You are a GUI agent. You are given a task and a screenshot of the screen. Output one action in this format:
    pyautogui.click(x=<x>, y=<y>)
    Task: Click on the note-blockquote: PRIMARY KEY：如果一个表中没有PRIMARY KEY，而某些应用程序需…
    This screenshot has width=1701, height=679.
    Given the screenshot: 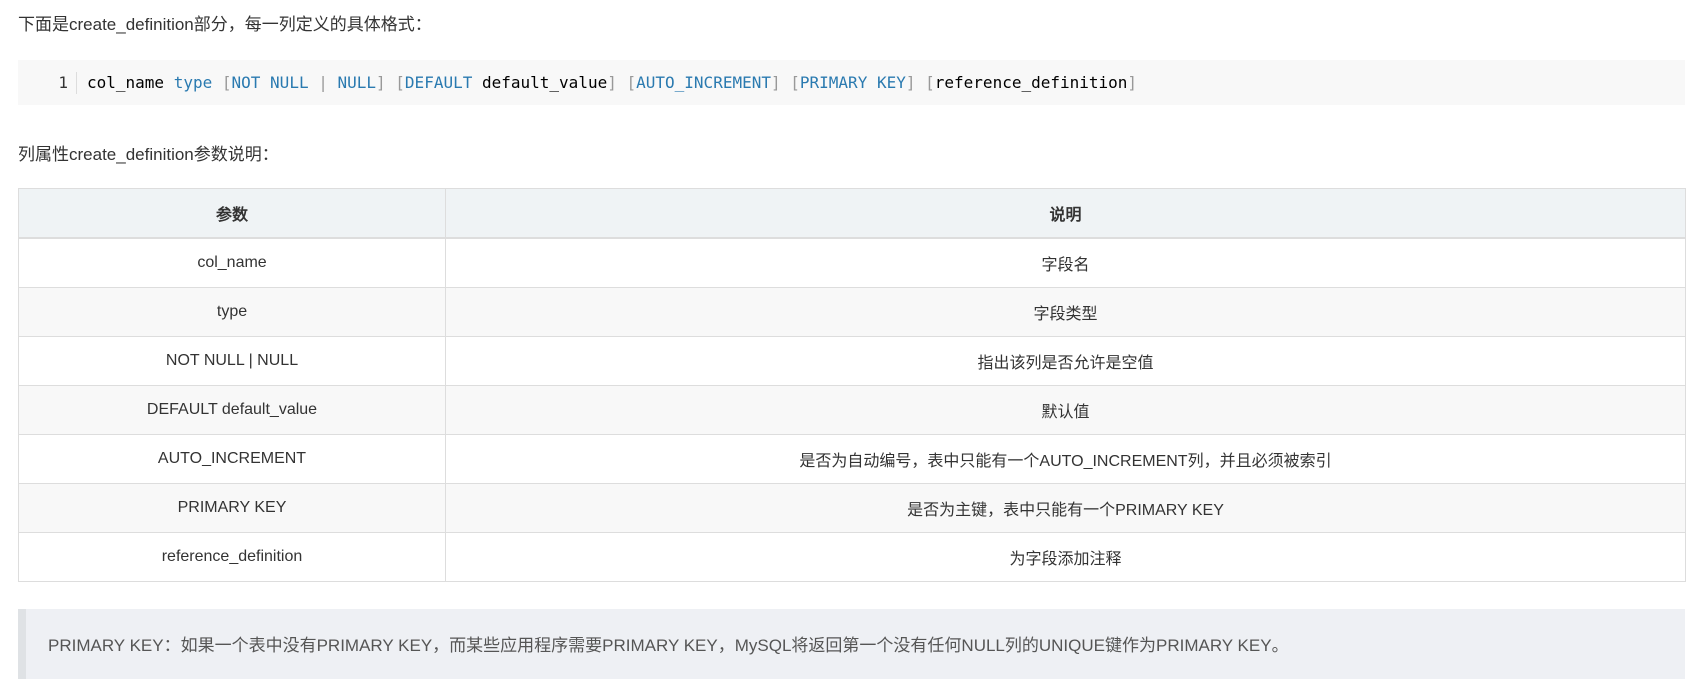 What is the action you would take?
    pyautogui.click(x=851, y=644)
    